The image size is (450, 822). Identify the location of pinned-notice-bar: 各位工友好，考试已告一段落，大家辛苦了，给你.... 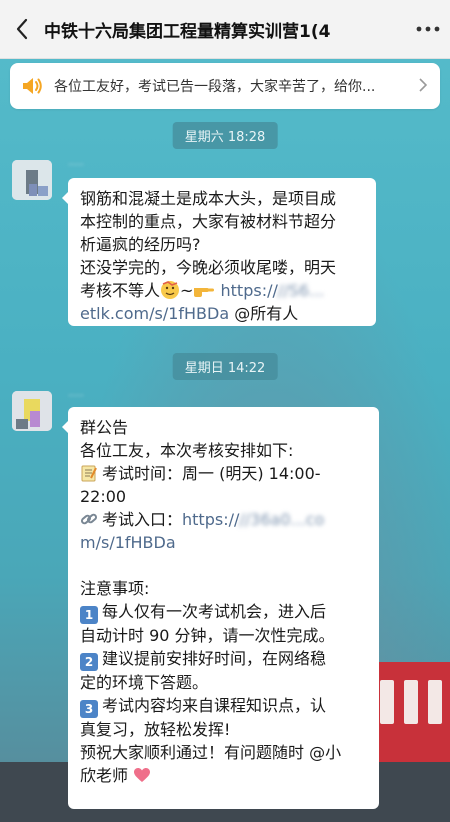
(225, 86).